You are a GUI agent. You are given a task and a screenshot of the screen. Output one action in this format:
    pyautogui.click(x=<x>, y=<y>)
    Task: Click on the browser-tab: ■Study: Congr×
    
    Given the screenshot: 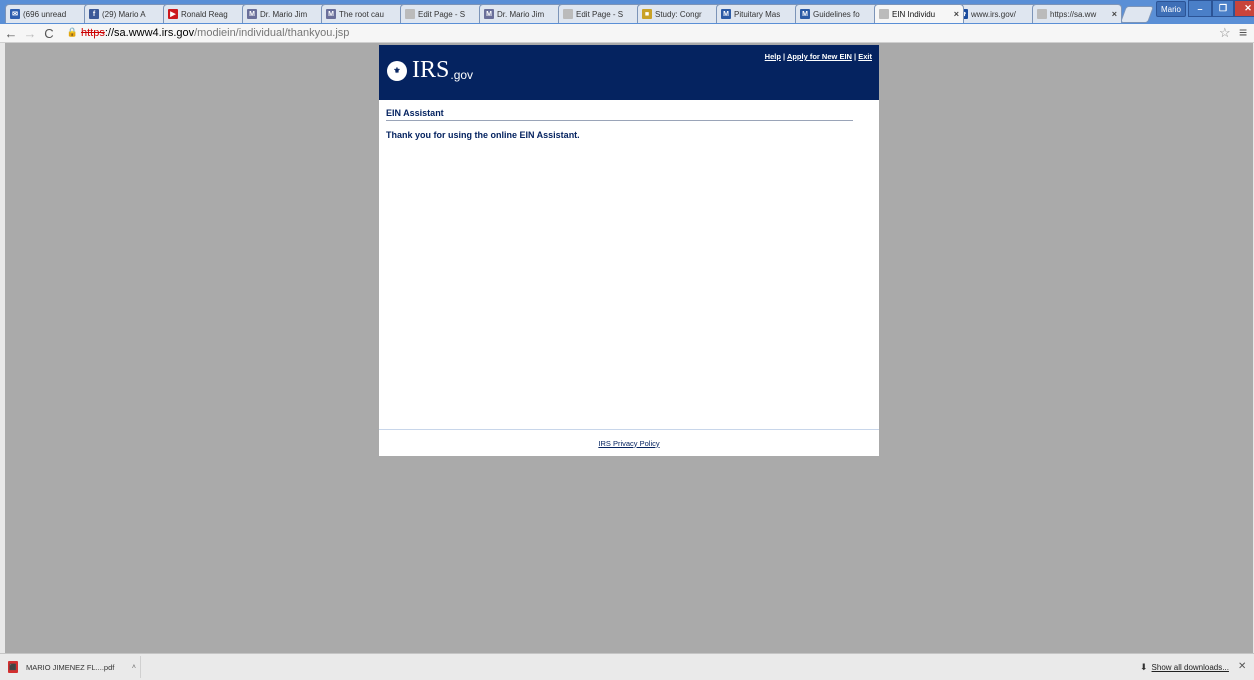 What is the action you would take?
    pyautogui.click(x=682, y=13)
    